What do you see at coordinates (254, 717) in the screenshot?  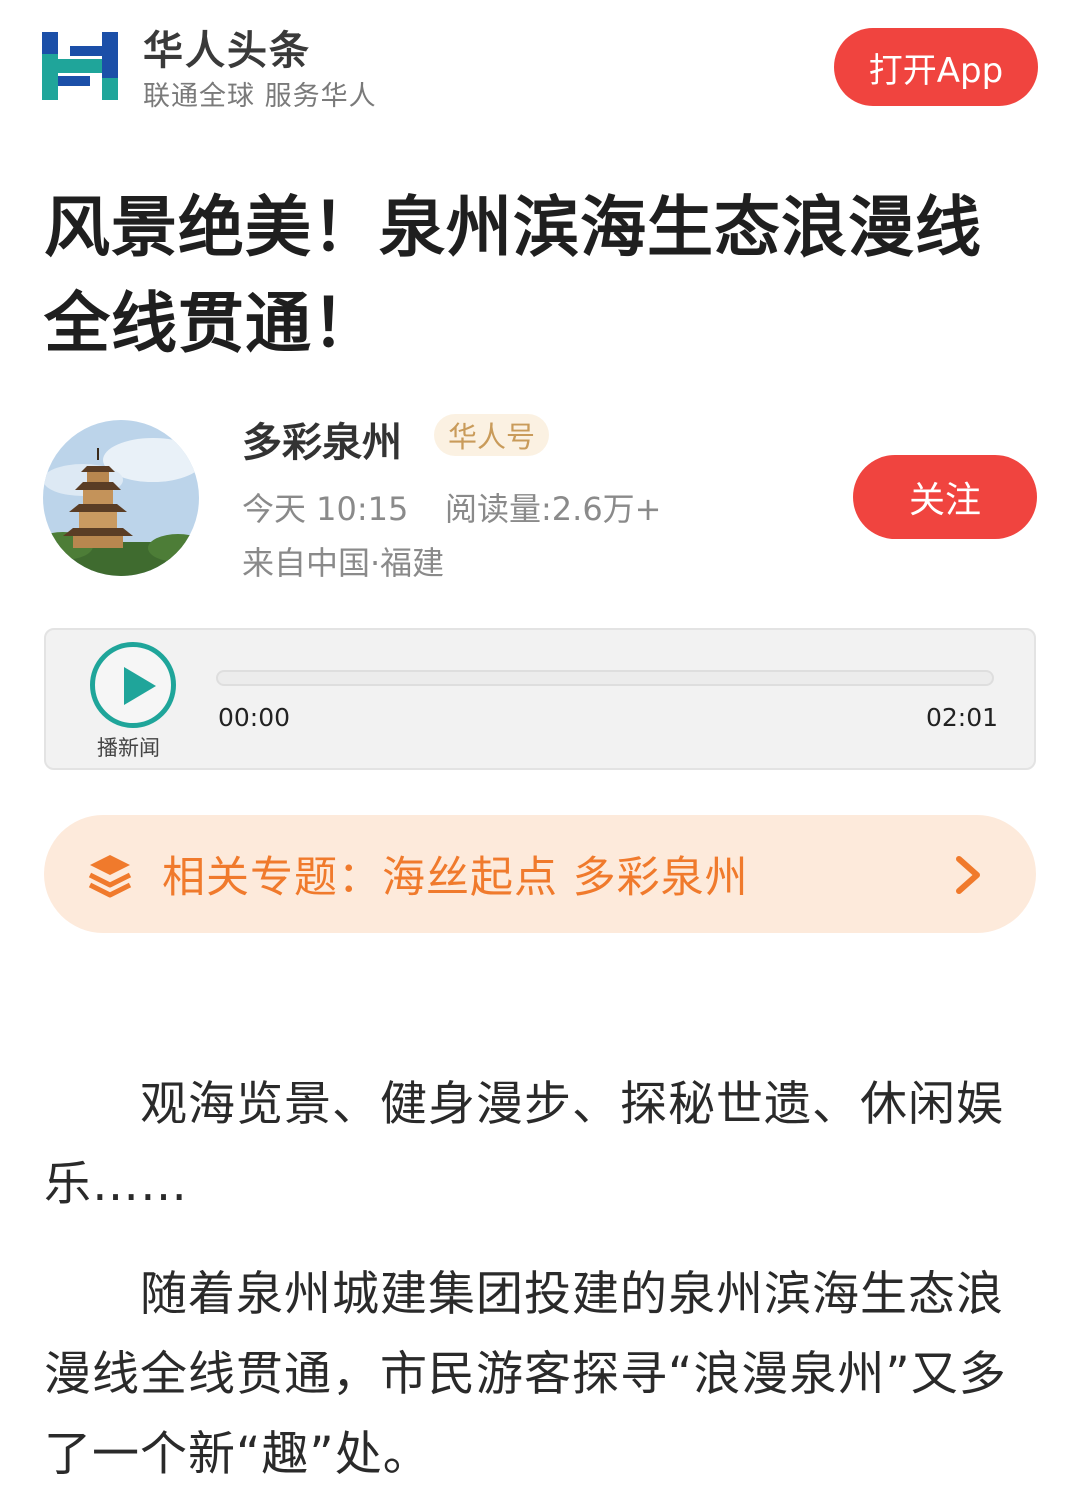 I see `current-time: 00:00` at bounding box center [254, 717].